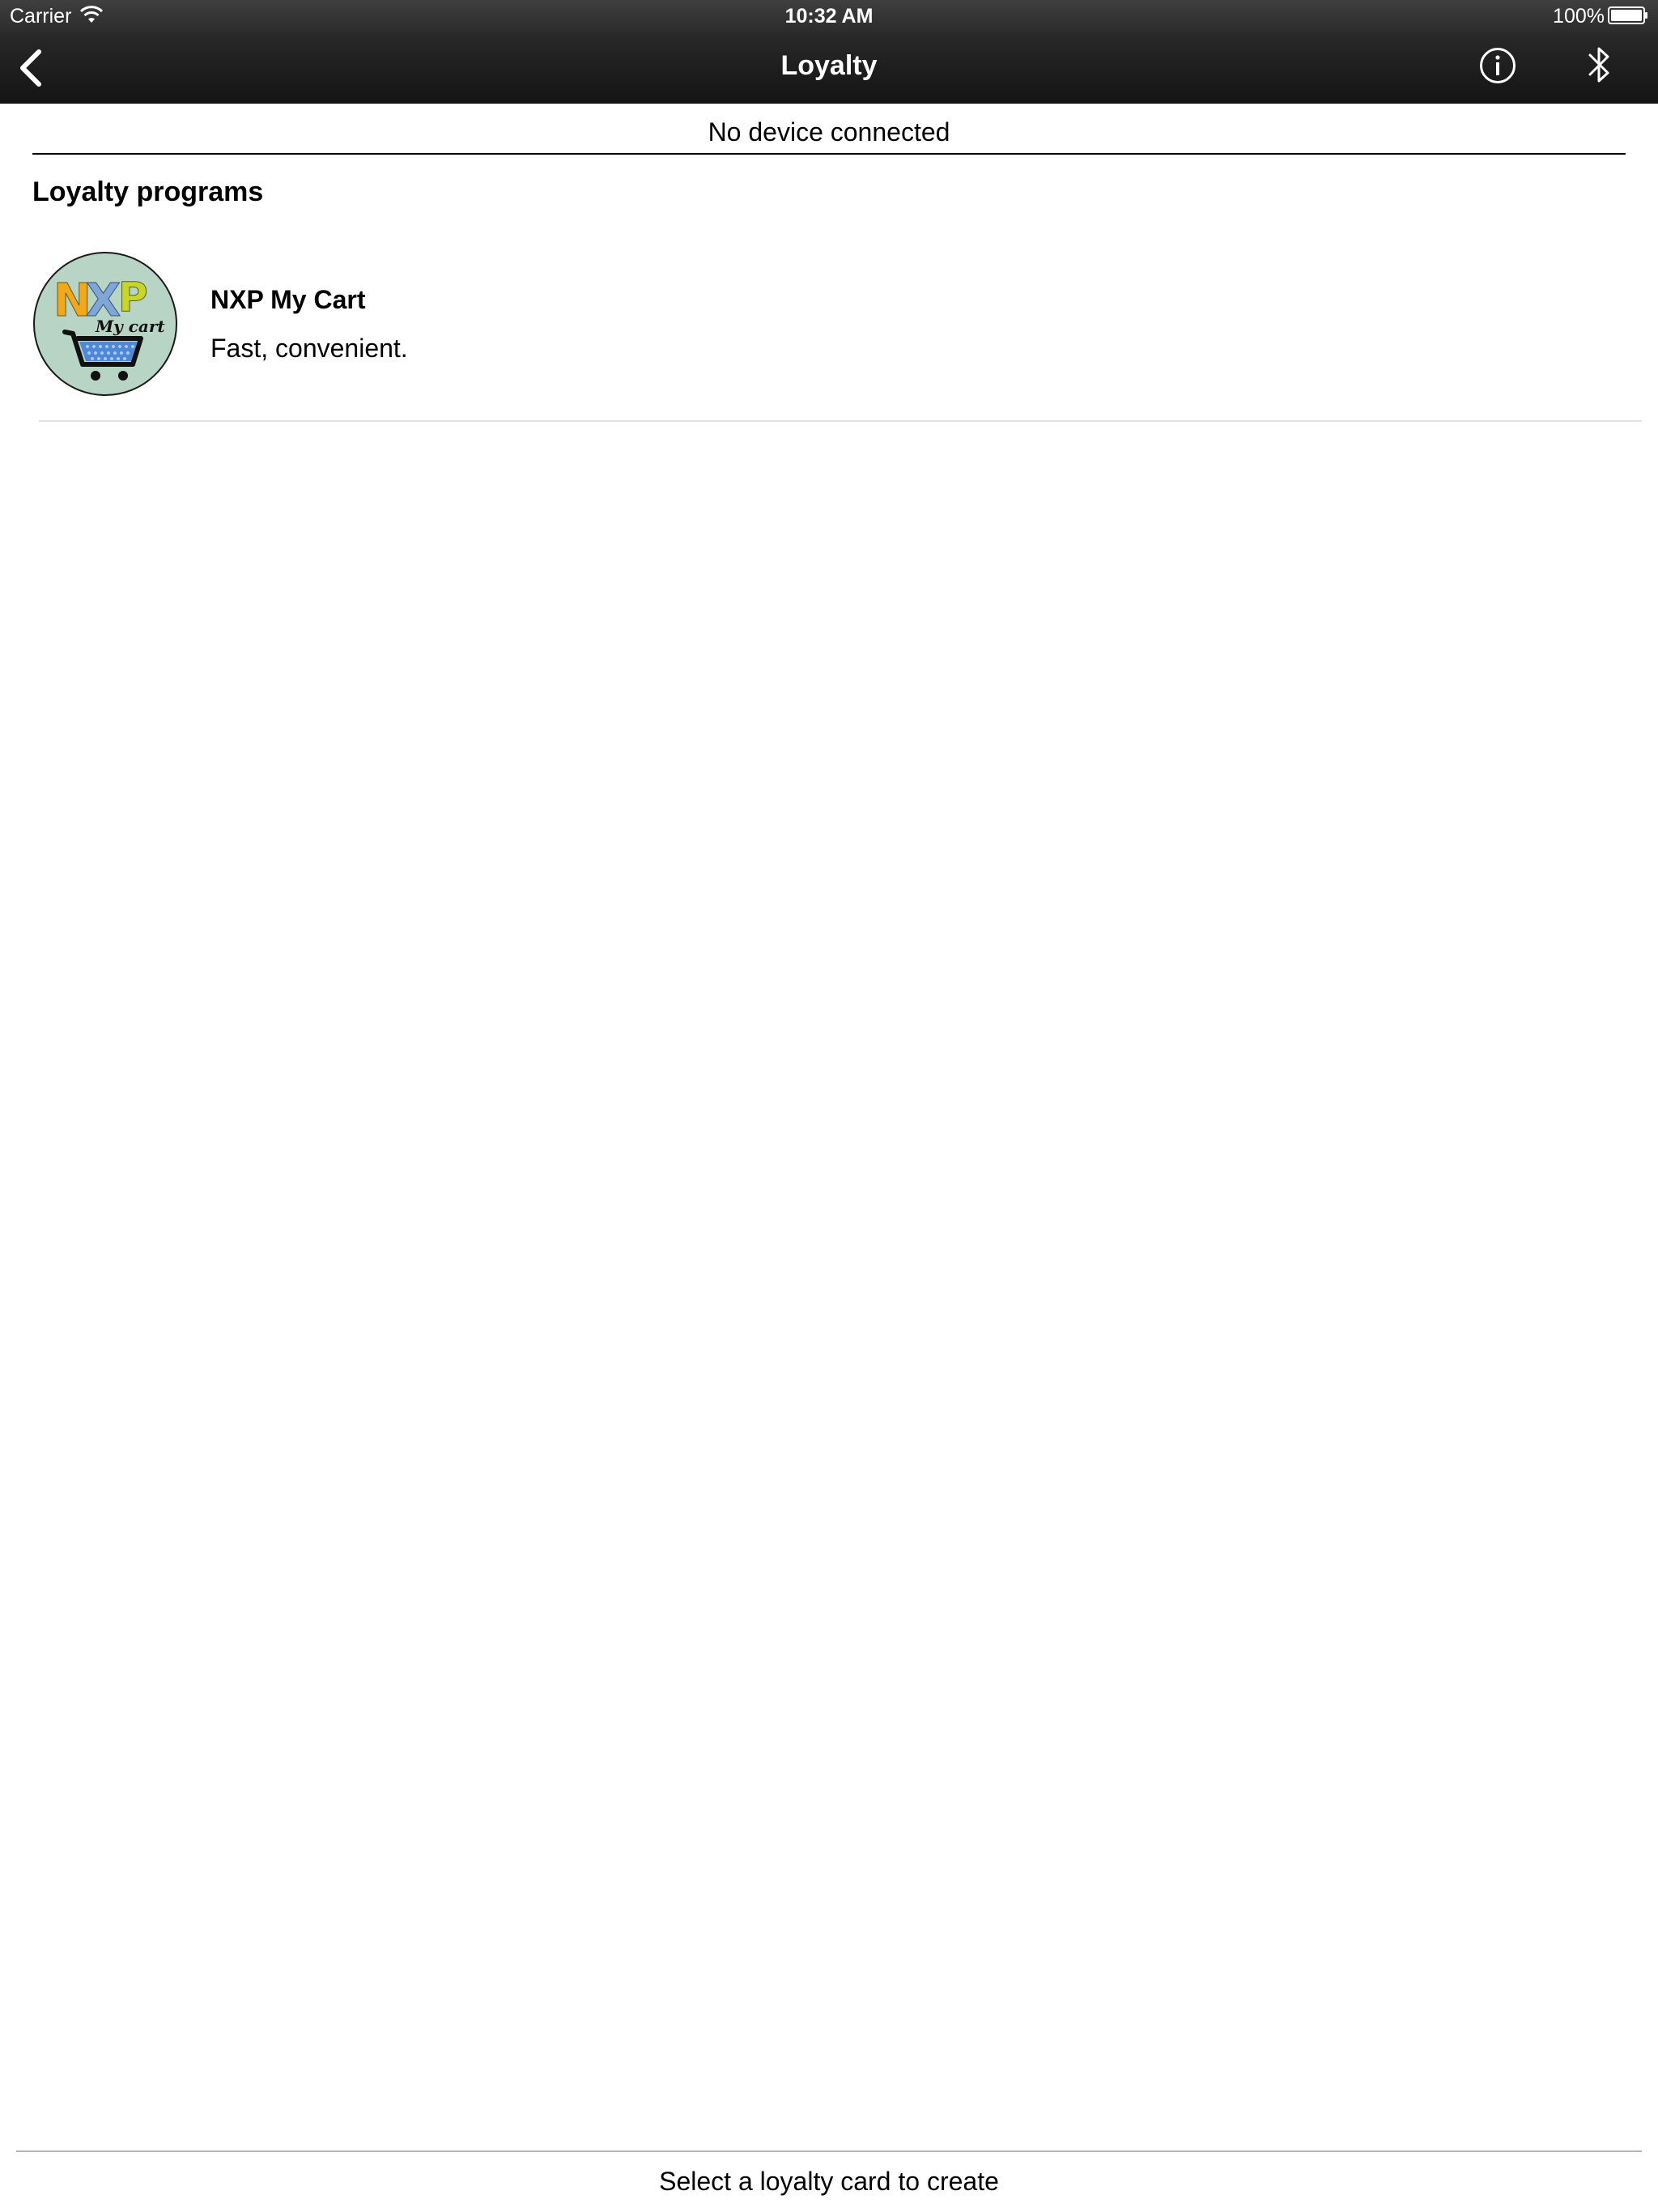 The image size is (1658, 2212). I want to click on info-icon, so click(1497, 65).